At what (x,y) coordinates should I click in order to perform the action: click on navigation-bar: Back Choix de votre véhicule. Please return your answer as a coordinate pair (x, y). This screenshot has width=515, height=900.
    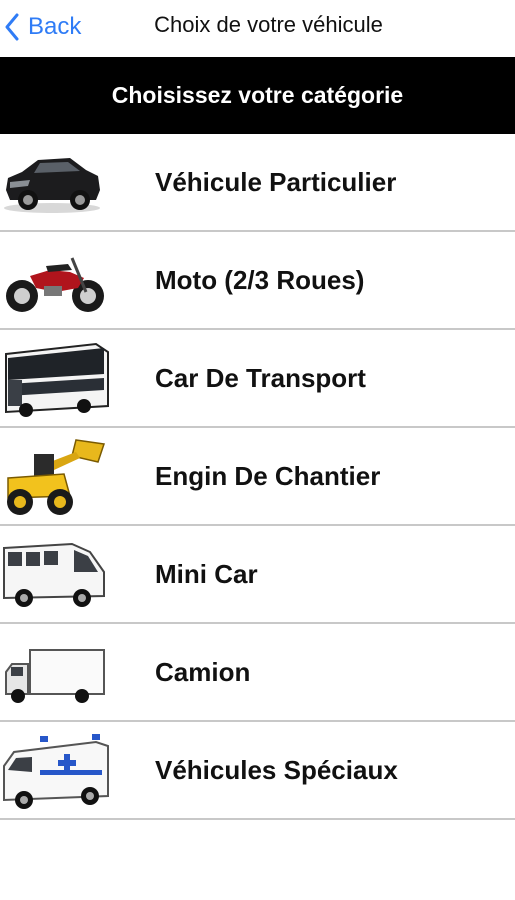
    Looking at the image, I should click on (257, 28).